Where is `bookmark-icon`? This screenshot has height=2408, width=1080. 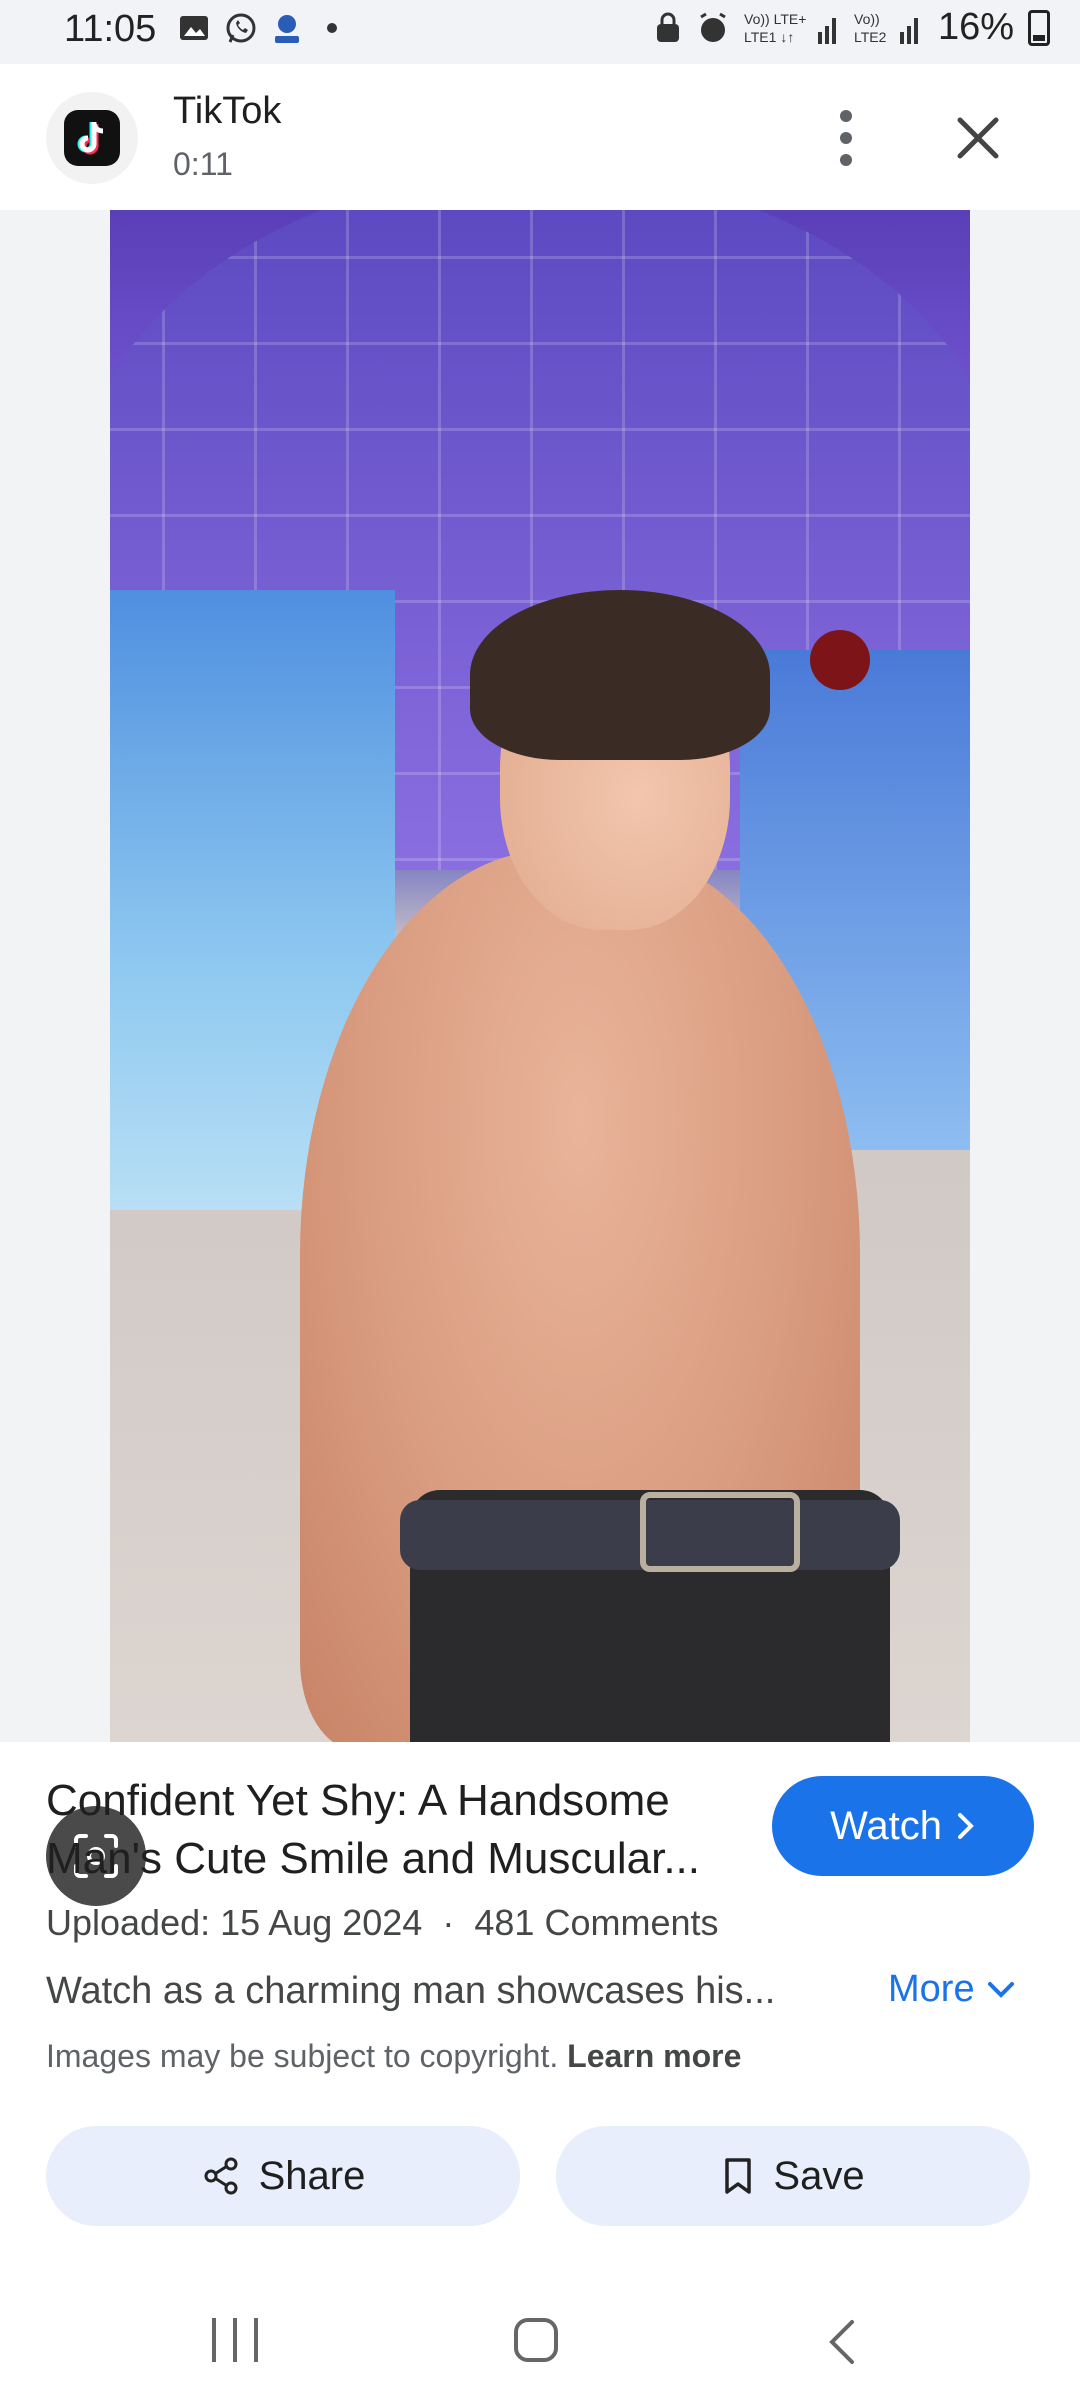 bookmark-icon is located at coordinates (738, 2176).